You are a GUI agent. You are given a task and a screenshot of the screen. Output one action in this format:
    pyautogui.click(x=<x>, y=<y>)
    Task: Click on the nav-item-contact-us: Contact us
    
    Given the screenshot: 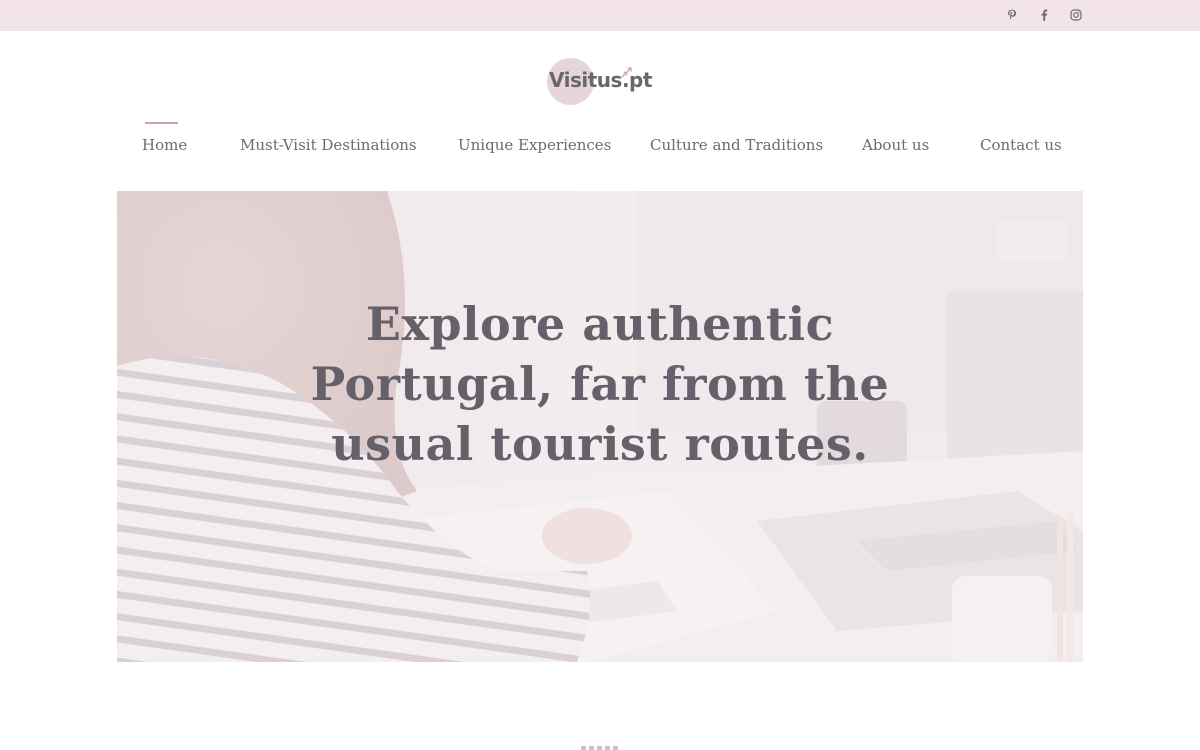 What is the action you would take?
    pyautogui.click(x=1021, y=145)
    